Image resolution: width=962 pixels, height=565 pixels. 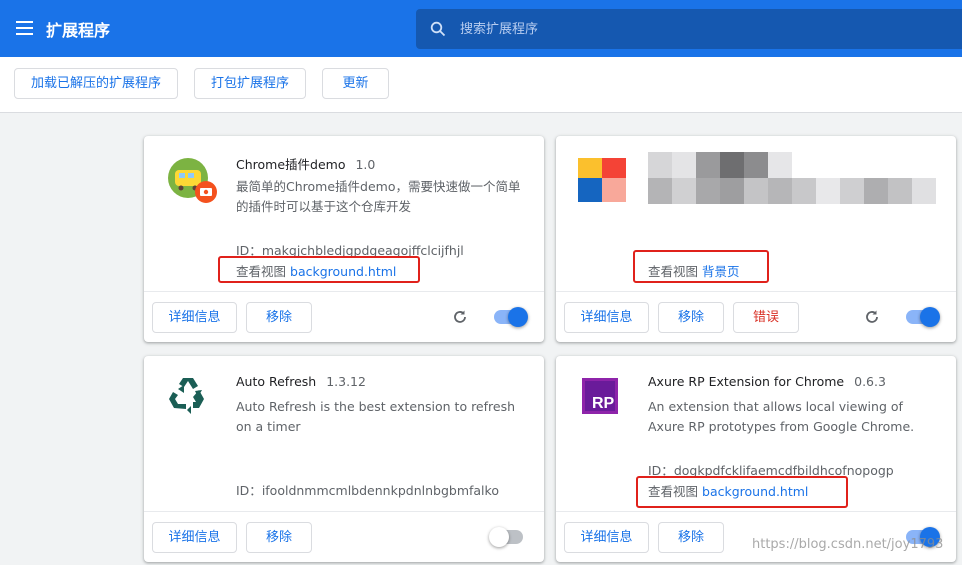 What do you see at coordinates (96, 83) in the screenshot?
I see `load-unpacked-button: 加载已解压的扩展程序` at bounding box center [96, 83].